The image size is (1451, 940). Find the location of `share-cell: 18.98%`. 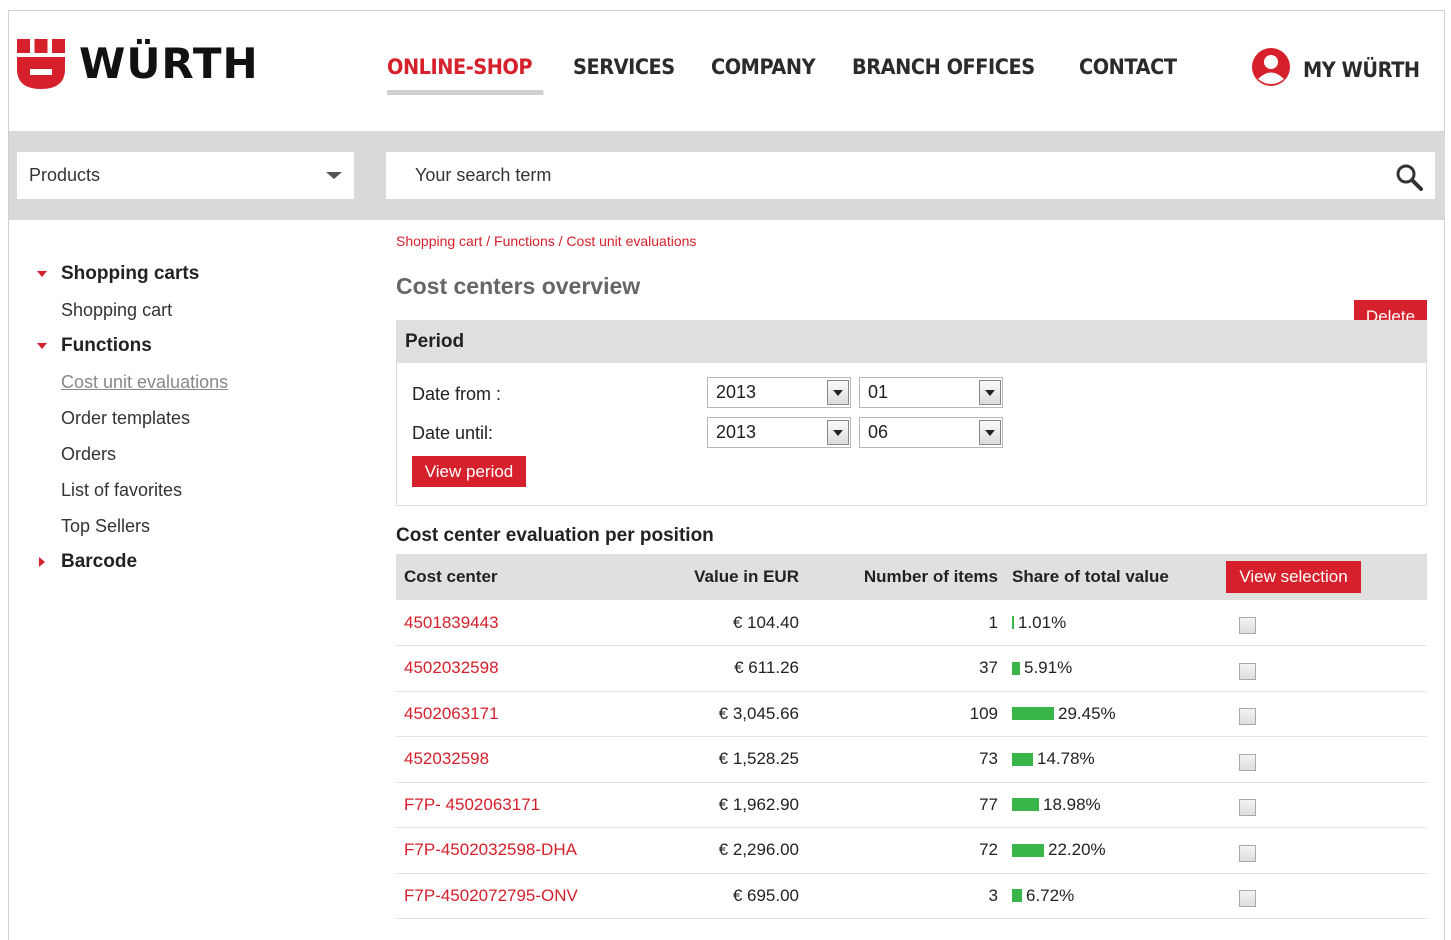

share-cell: 18.98% is located at coordinates (1118, 805).